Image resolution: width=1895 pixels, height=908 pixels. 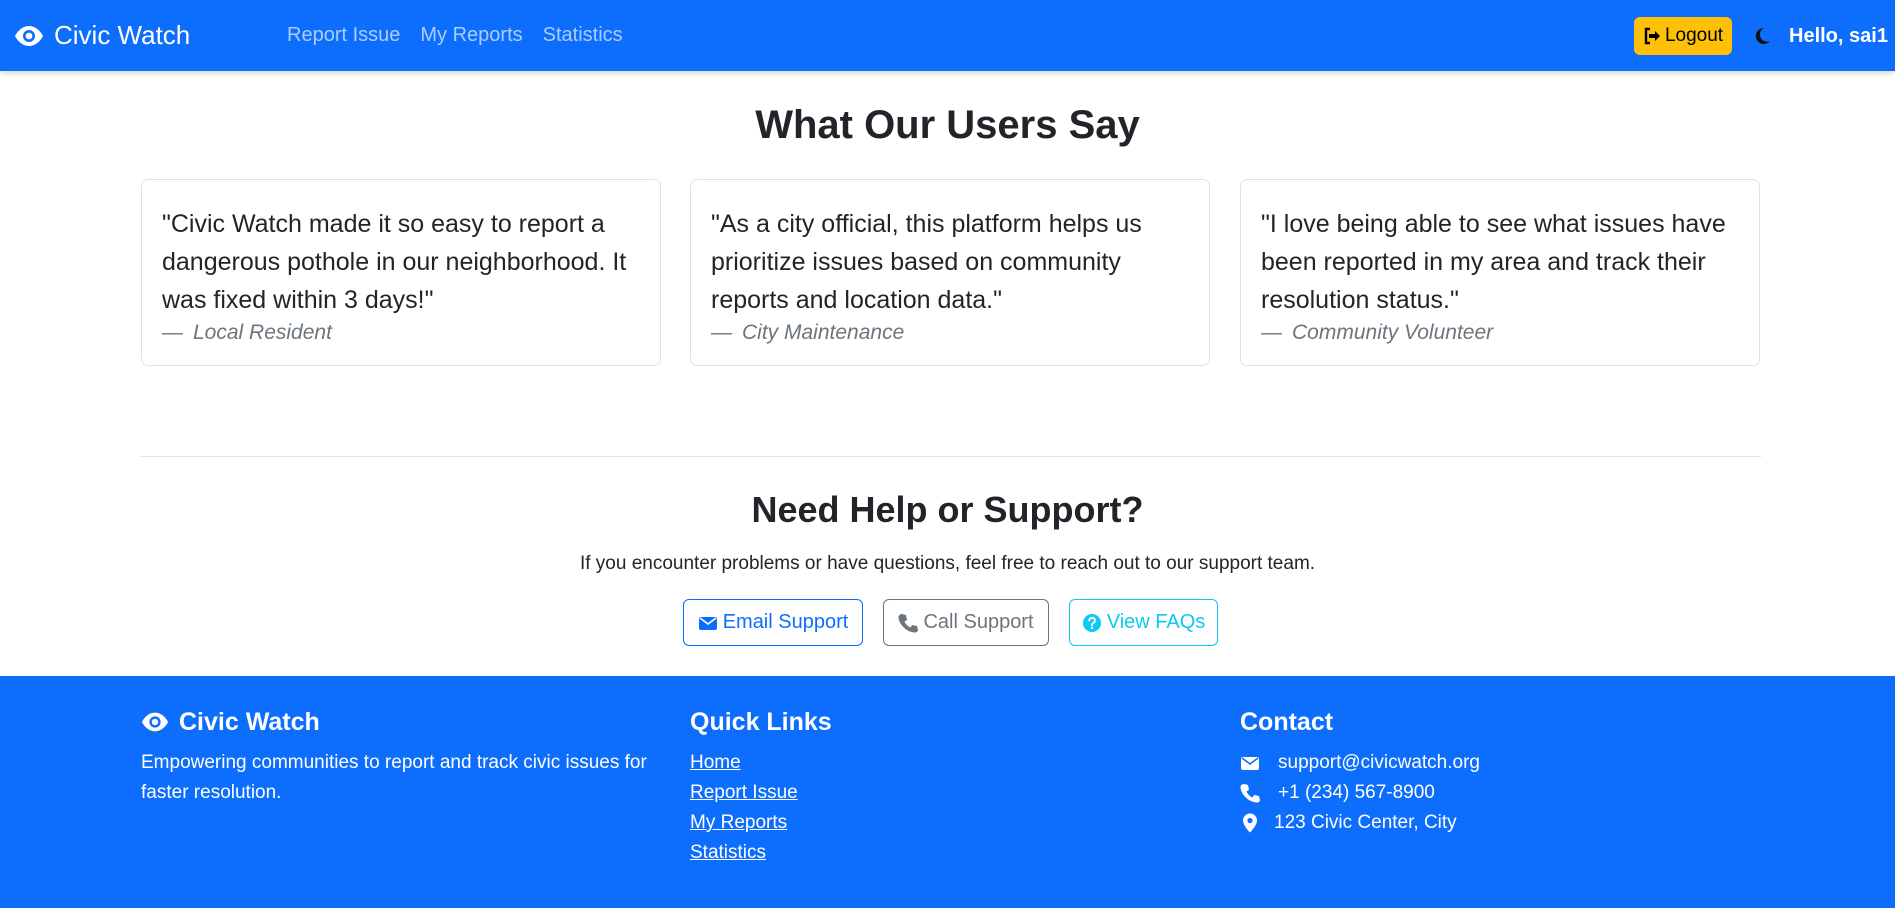 What do you see at coordinates (1091, 622) in the screenshot?
I see `question-circle-icon` at bounding box center [1091, 622].